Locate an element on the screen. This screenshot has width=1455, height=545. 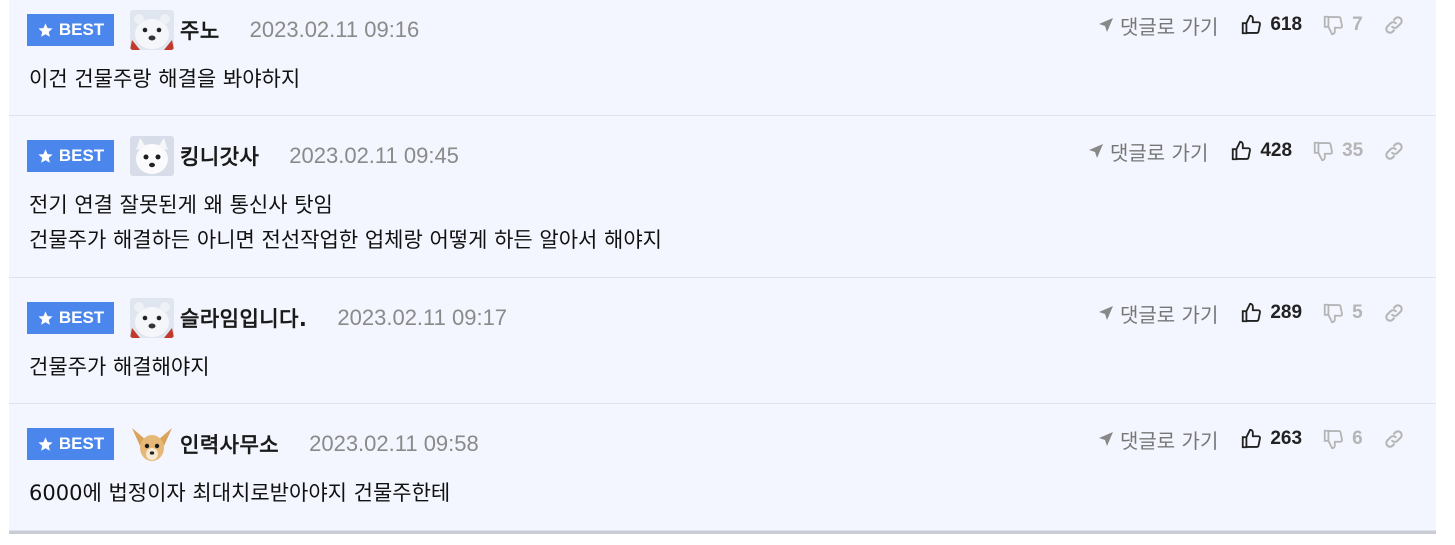
comment-line: 이건 건물주랑 해결을 봐야하지 is located at coordinates (165, 79).